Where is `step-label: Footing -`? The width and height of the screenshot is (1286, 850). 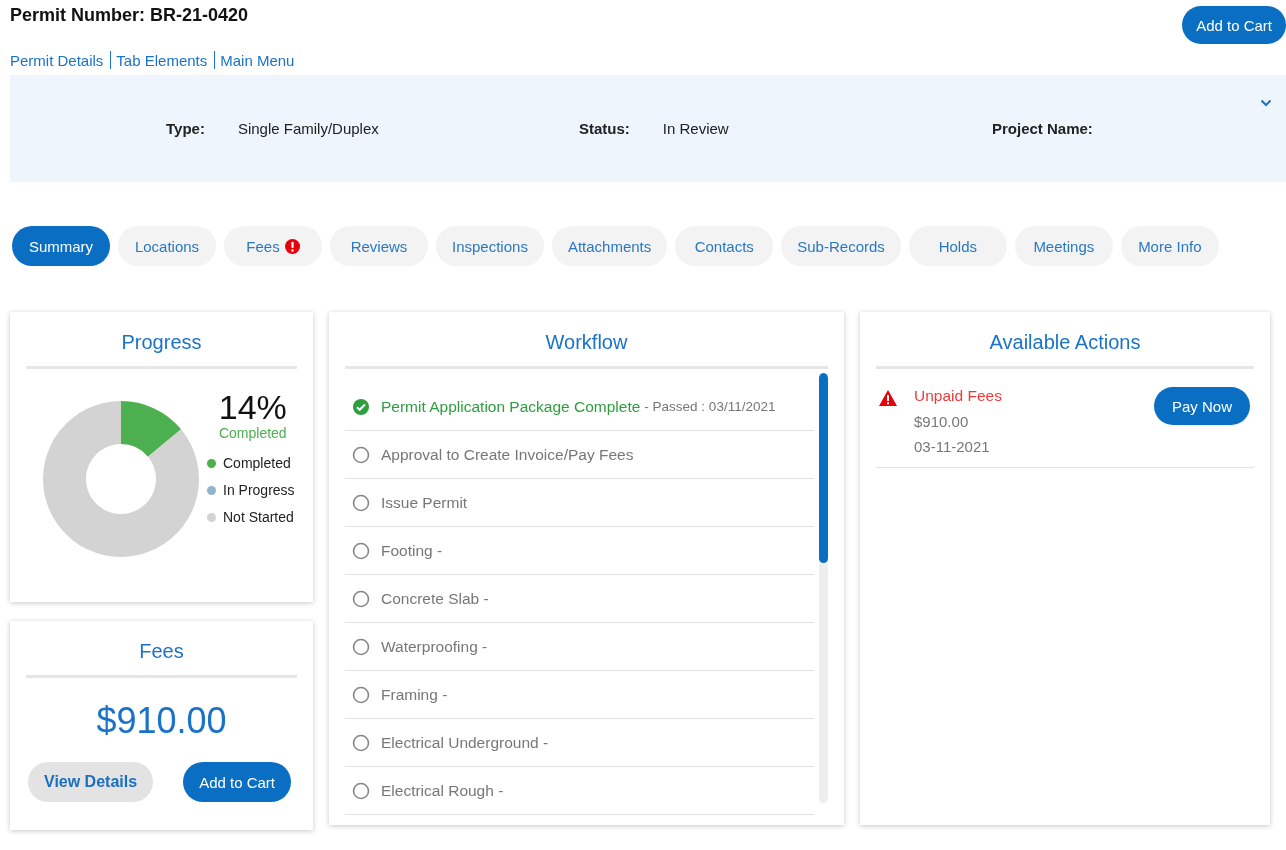 step-label: Footing - is located at coordinates (412, 550).